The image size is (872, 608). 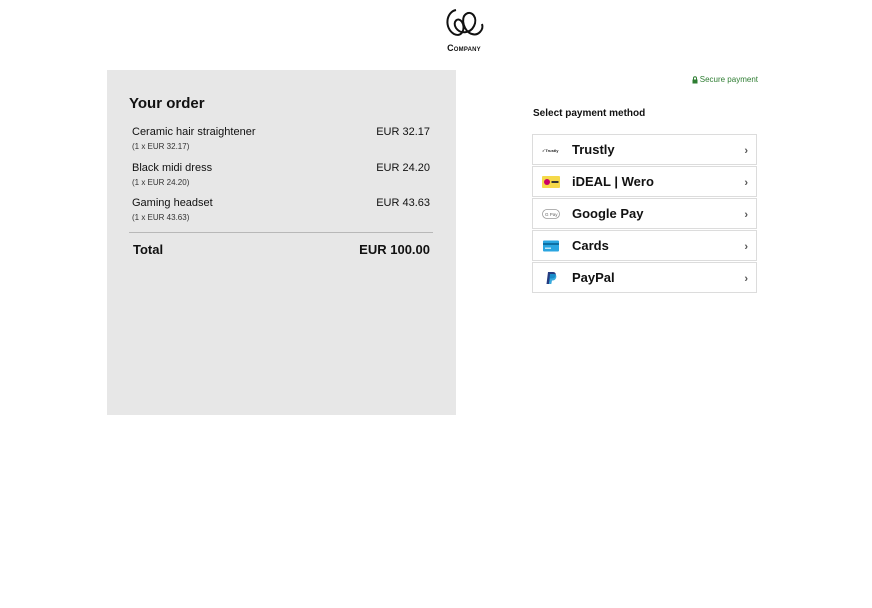 What do you see at coordinates (593, 149) in the screenshot?
I see `payment-method-name: Trustly` at bounding box center [593, 149].